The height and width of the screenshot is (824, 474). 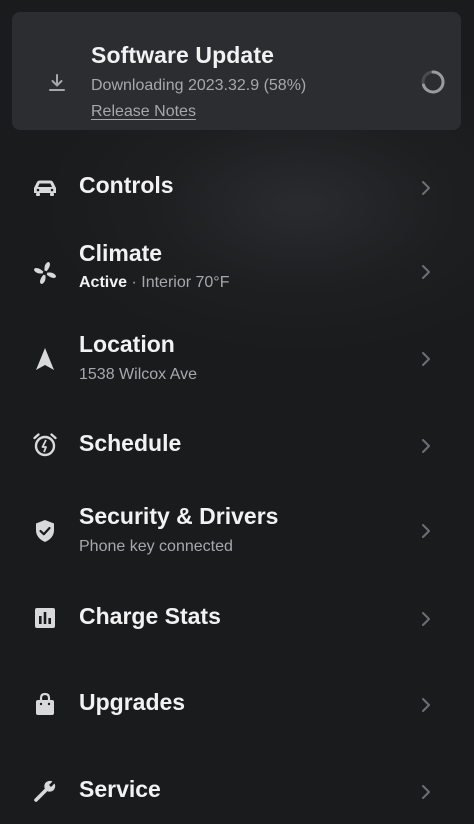 I want to click on menu-item-title: Service, so click(x=120, y=789).